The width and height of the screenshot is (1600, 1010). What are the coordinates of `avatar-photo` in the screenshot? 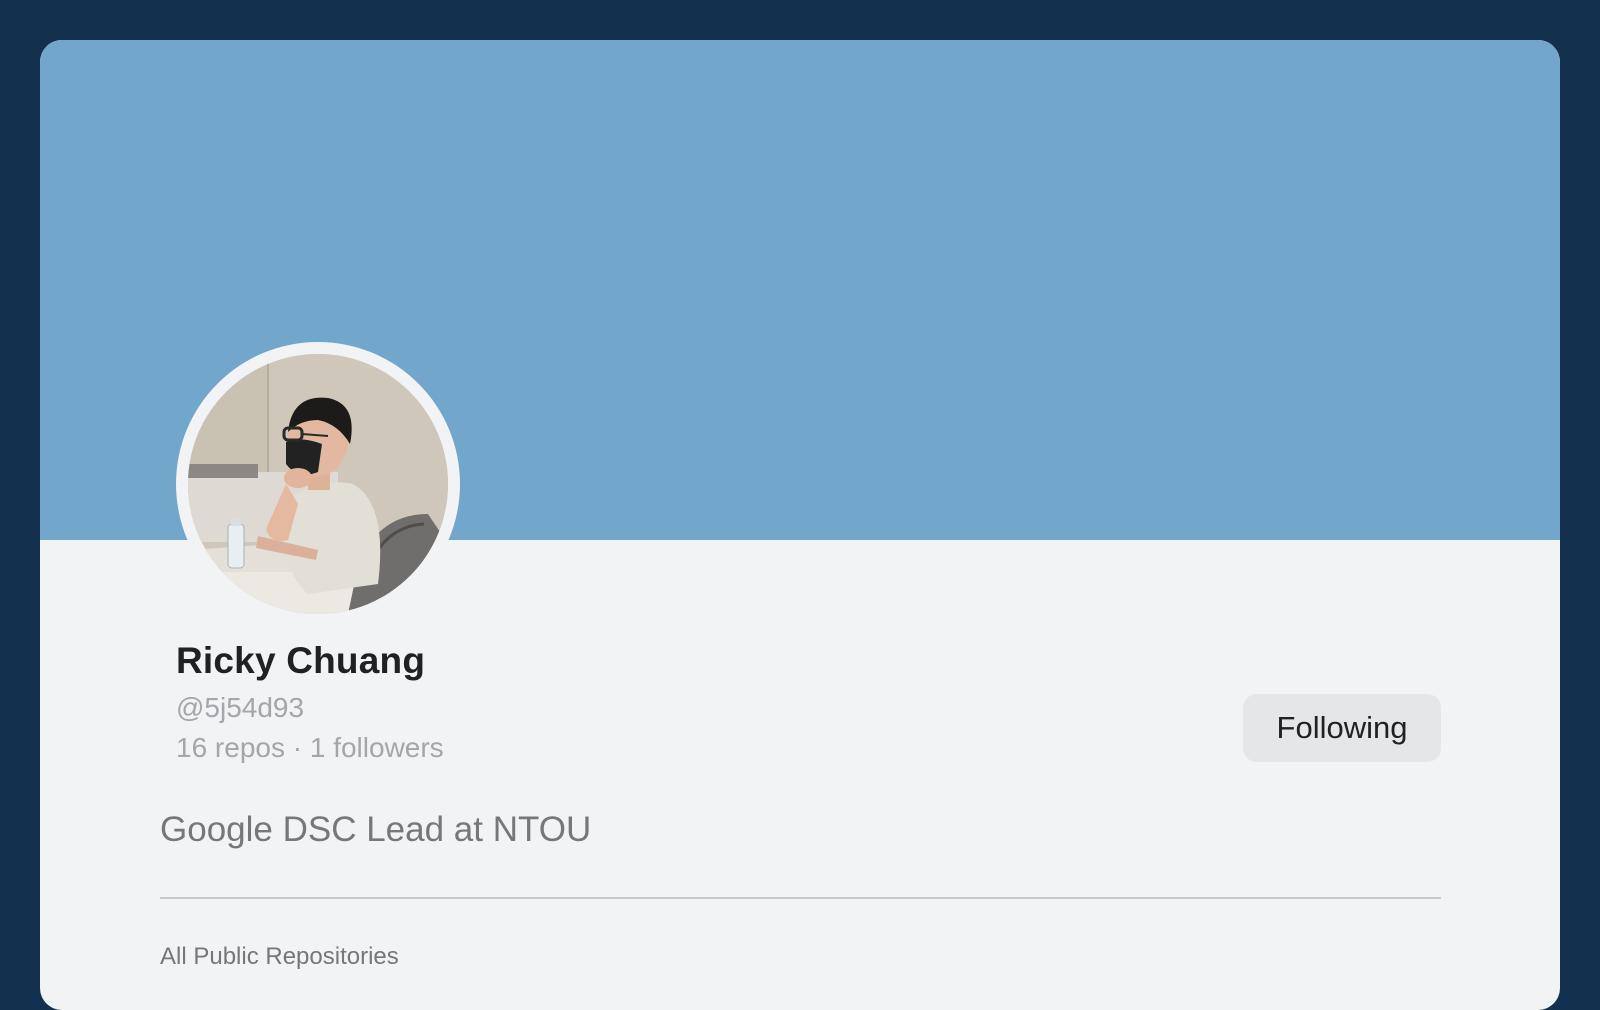 It's located at (318, 484).